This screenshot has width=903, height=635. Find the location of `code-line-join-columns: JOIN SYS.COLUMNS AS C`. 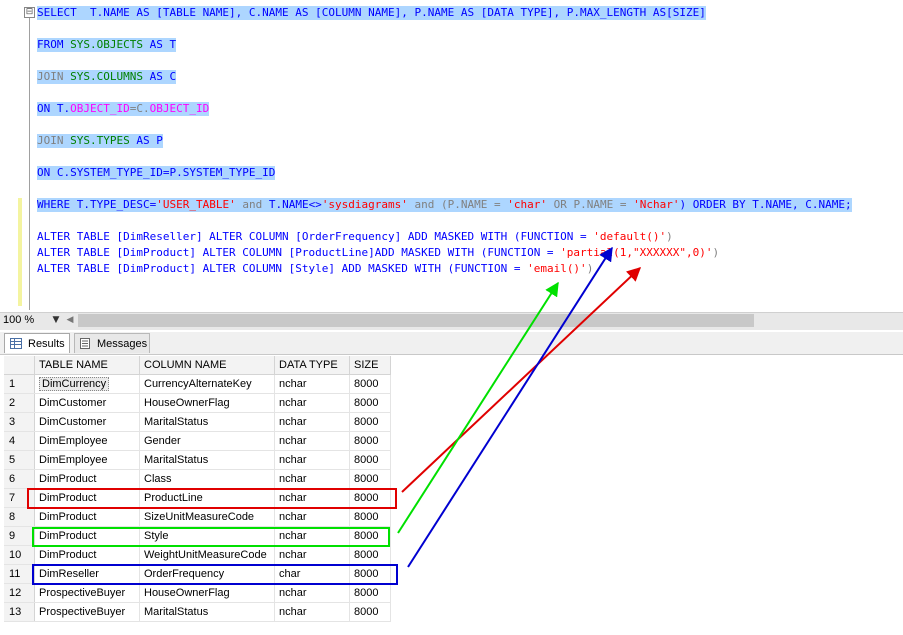

code-line-join-columns: JOIN SYS.COLUMNS AS C is located at coordinates (107, 77).